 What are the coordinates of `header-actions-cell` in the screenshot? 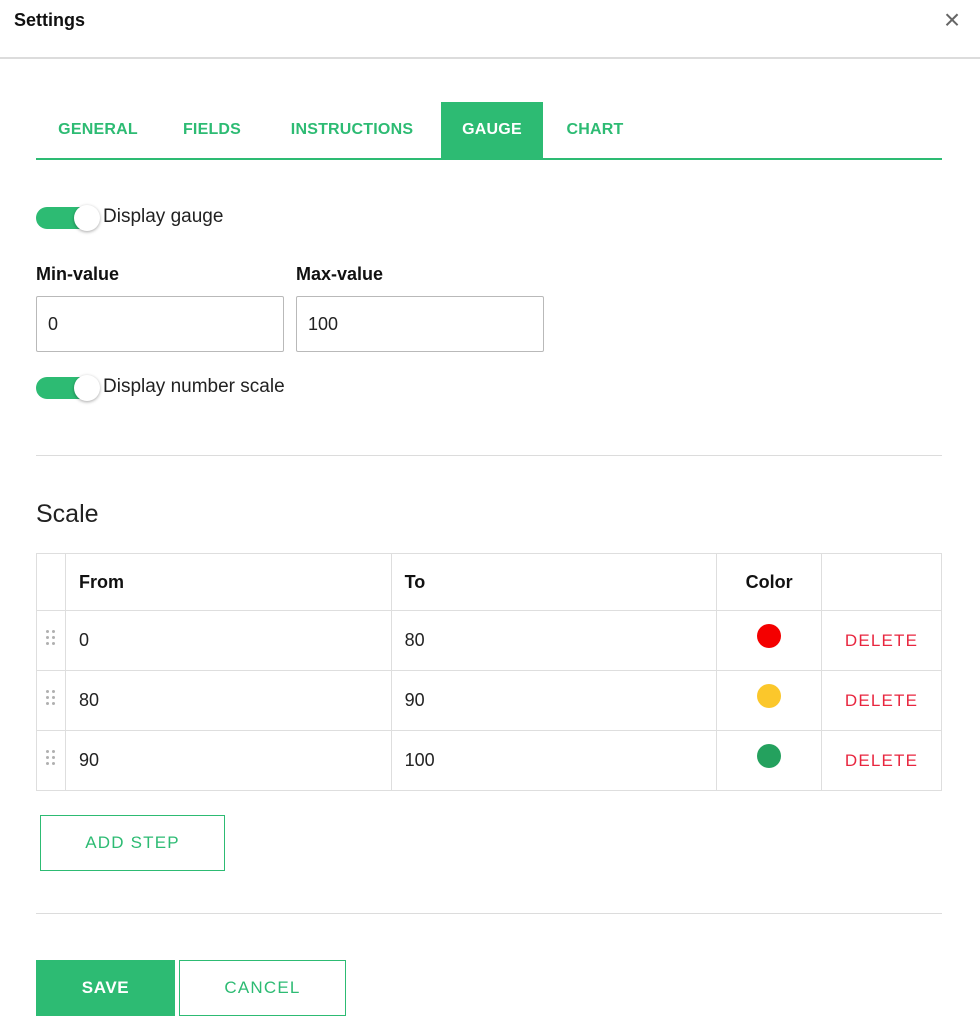 It's located at (881, 582).